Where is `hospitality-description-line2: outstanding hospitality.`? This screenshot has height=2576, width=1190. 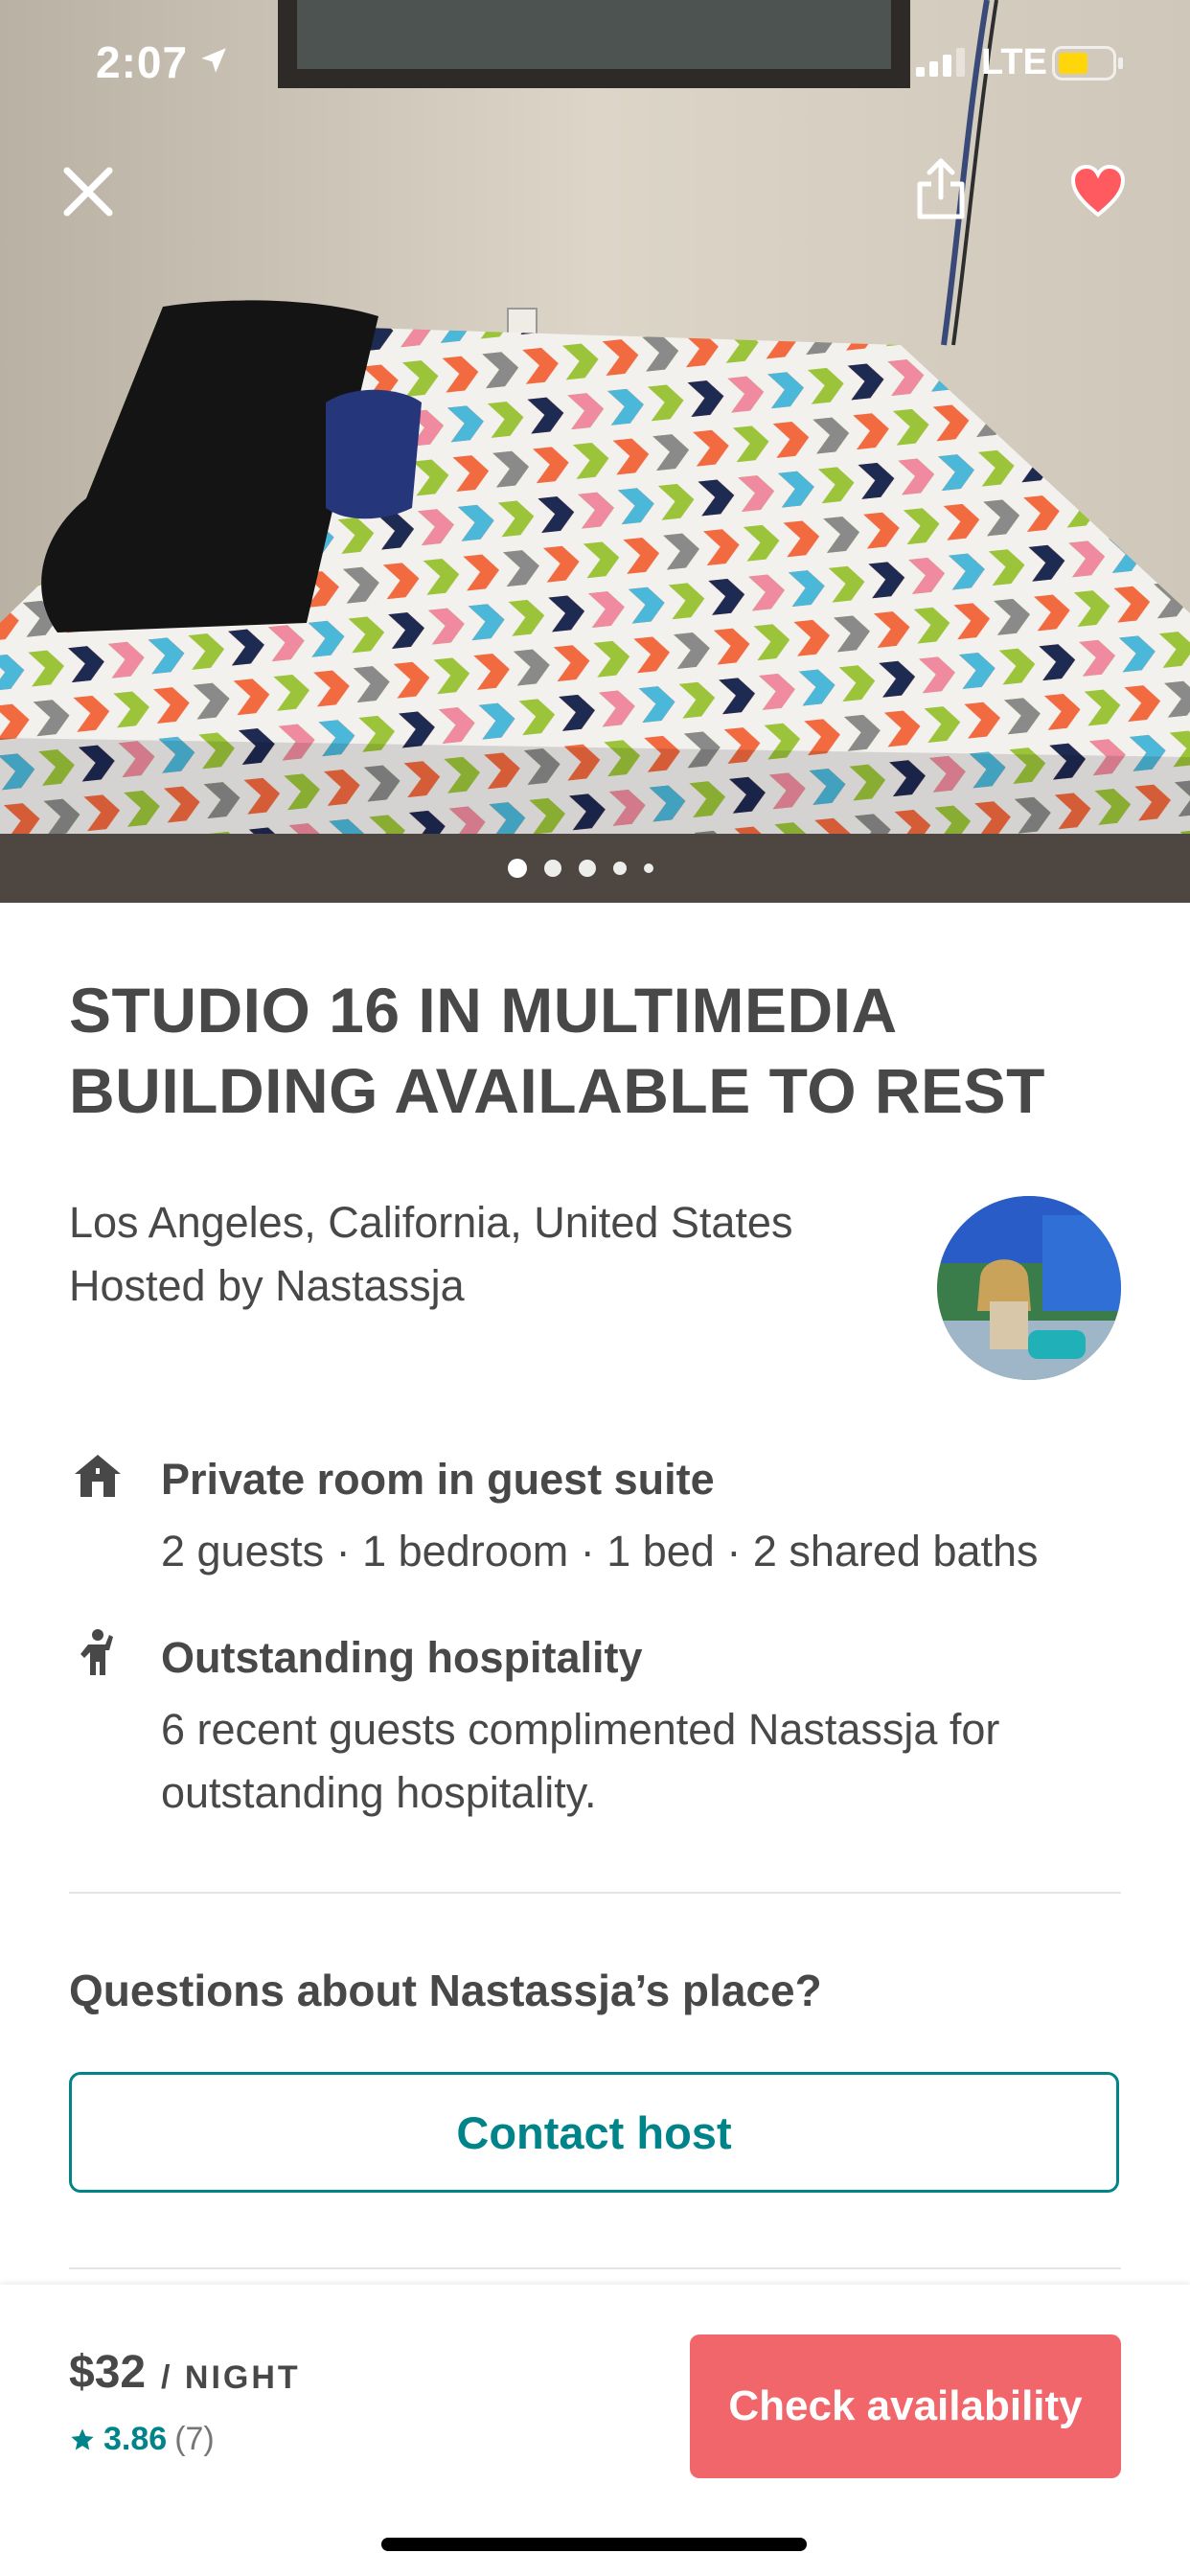 hospitality-description-line2: outstanding hospitality. is located at coordinates (379, 1792).